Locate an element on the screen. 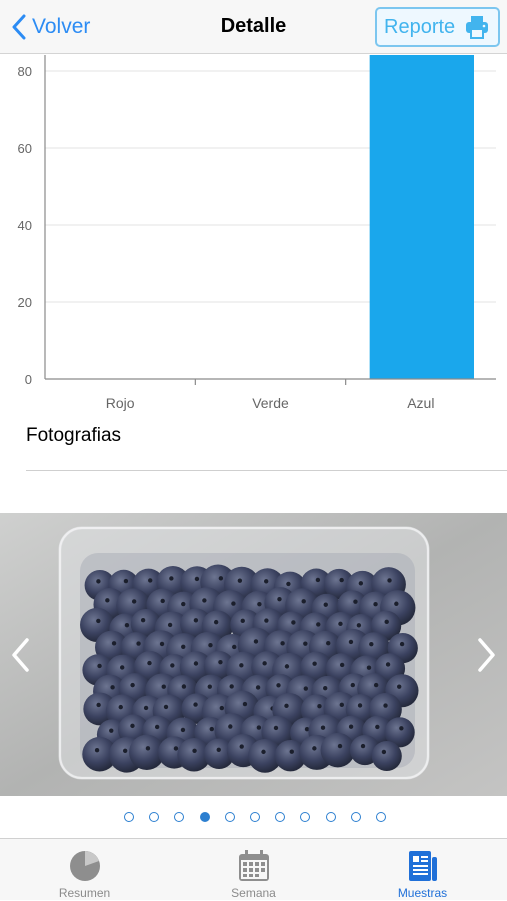  x-tick-label: Rojo is located at coordinates (120, 403).